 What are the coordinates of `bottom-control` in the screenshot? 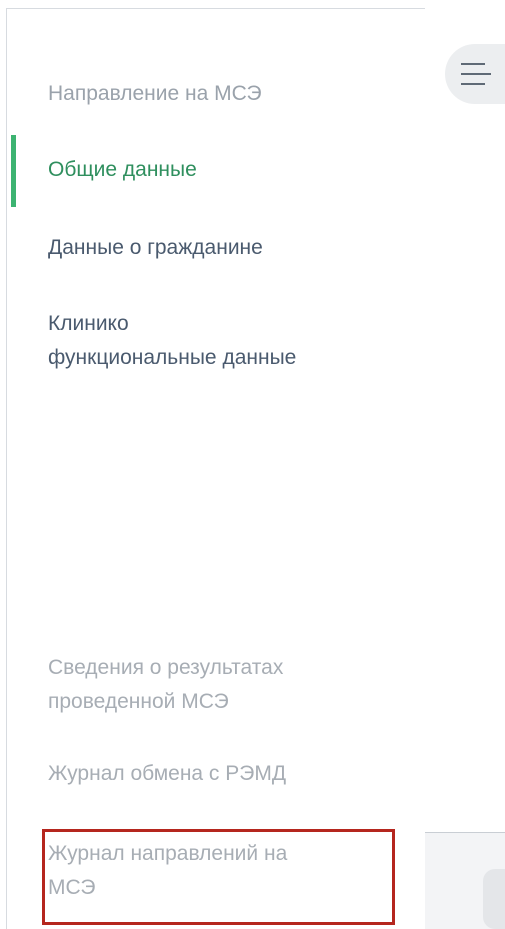 It's located at (494, 899).